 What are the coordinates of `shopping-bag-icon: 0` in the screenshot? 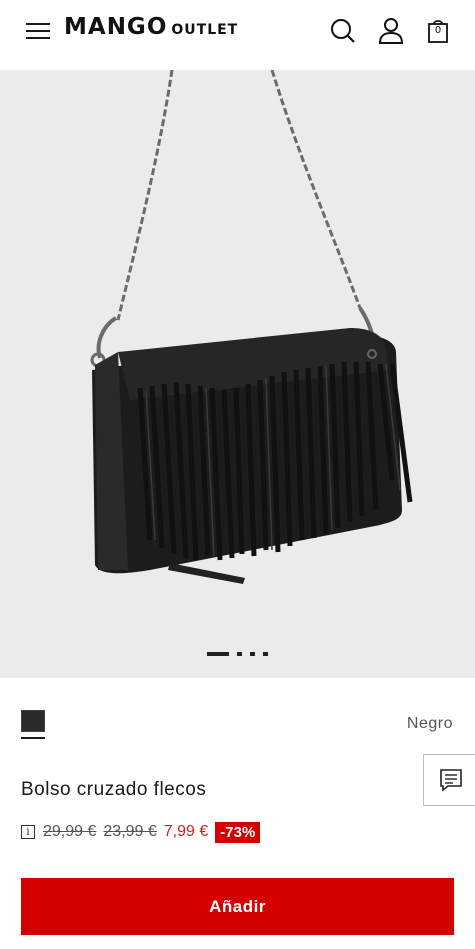 It's located at (438, 31).